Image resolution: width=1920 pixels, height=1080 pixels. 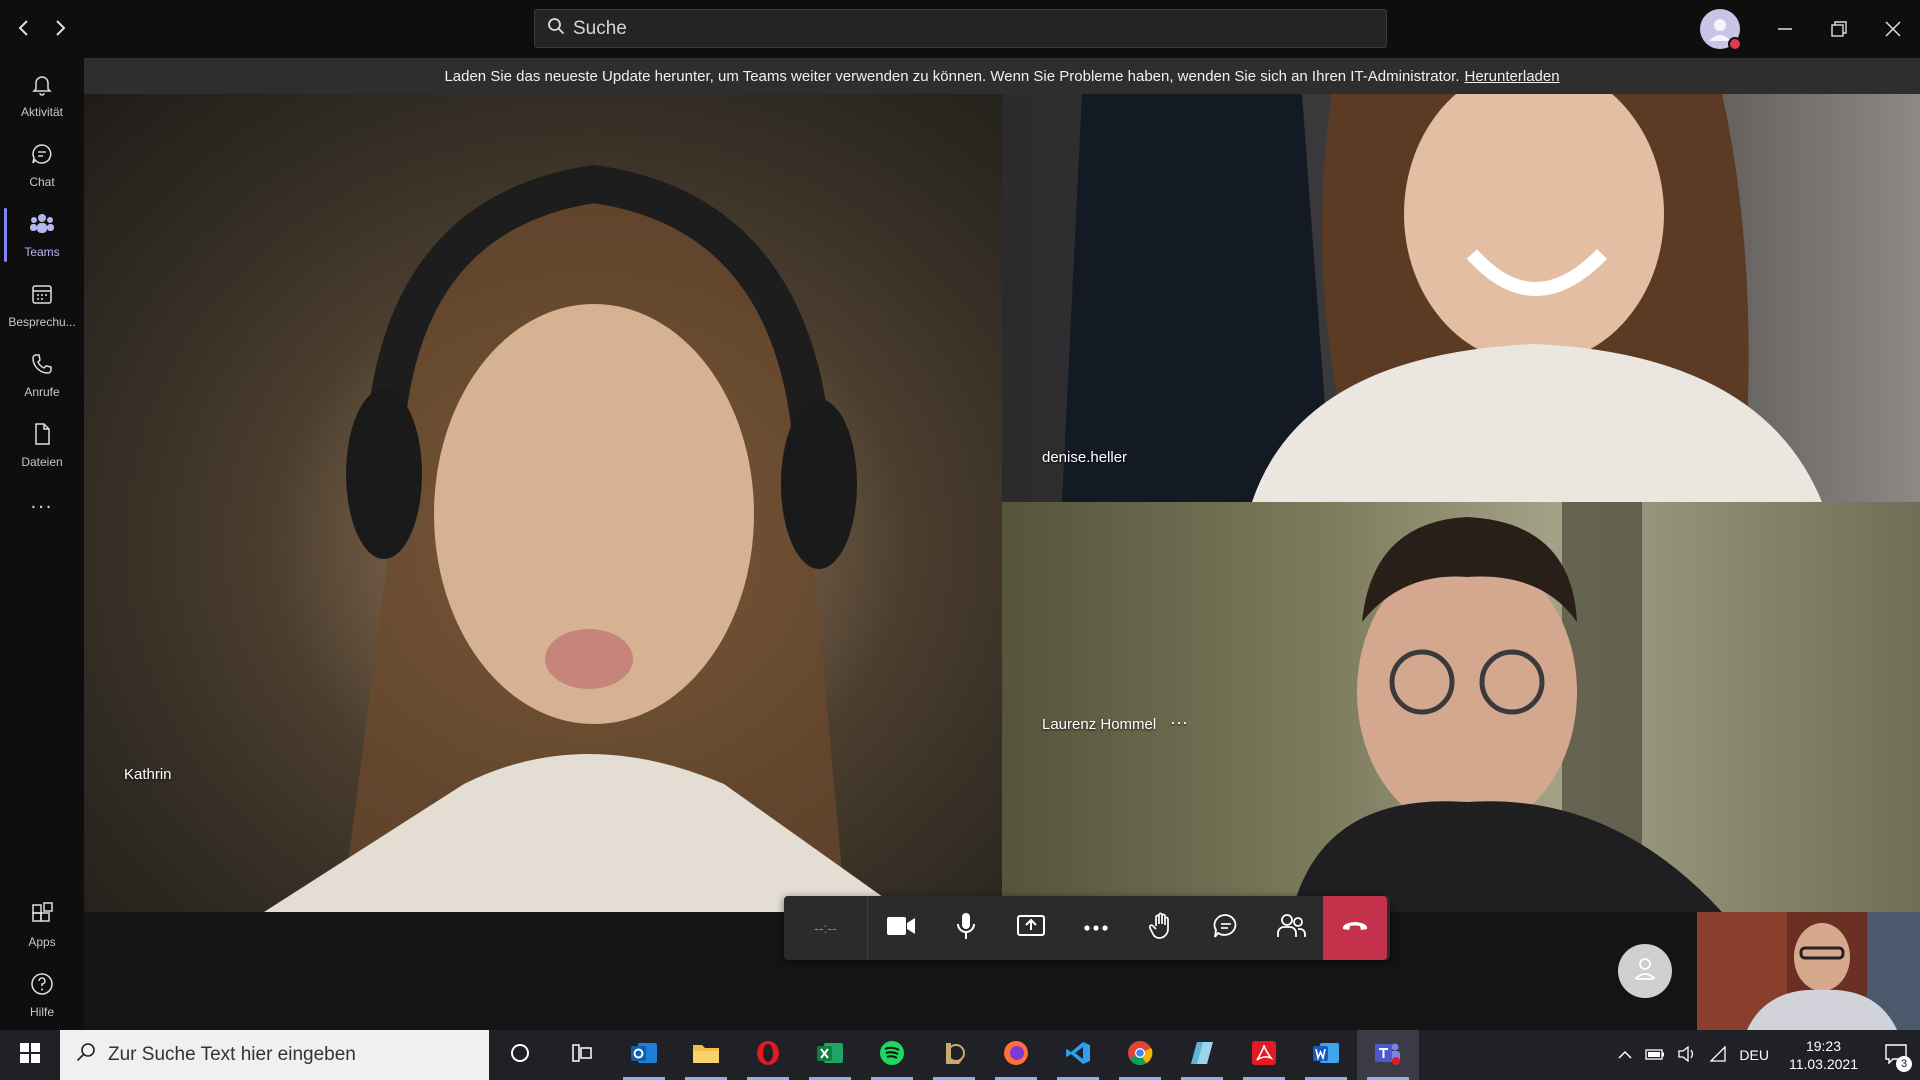 I want to click on more-actions-button, so click(x=1095, y=928).